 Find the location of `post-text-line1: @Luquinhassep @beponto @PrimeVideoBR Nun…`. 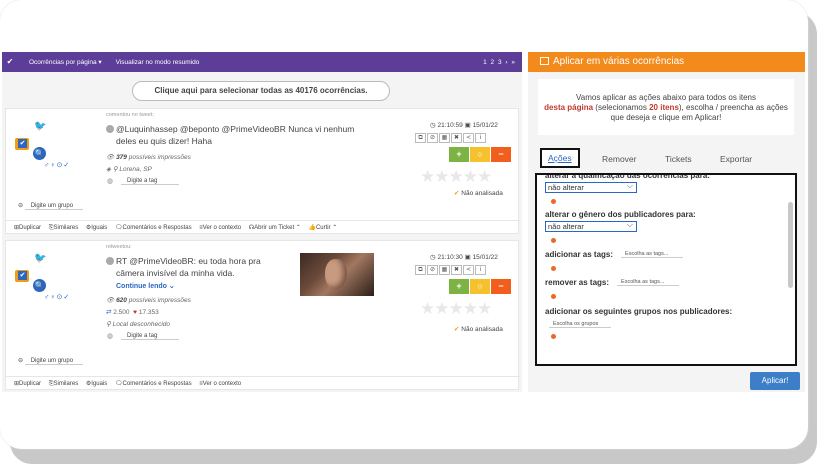

post-text-line1: @Luquinhassep @beponto @PrimeVideoBR Nun… is located at coordinates (235, 129).